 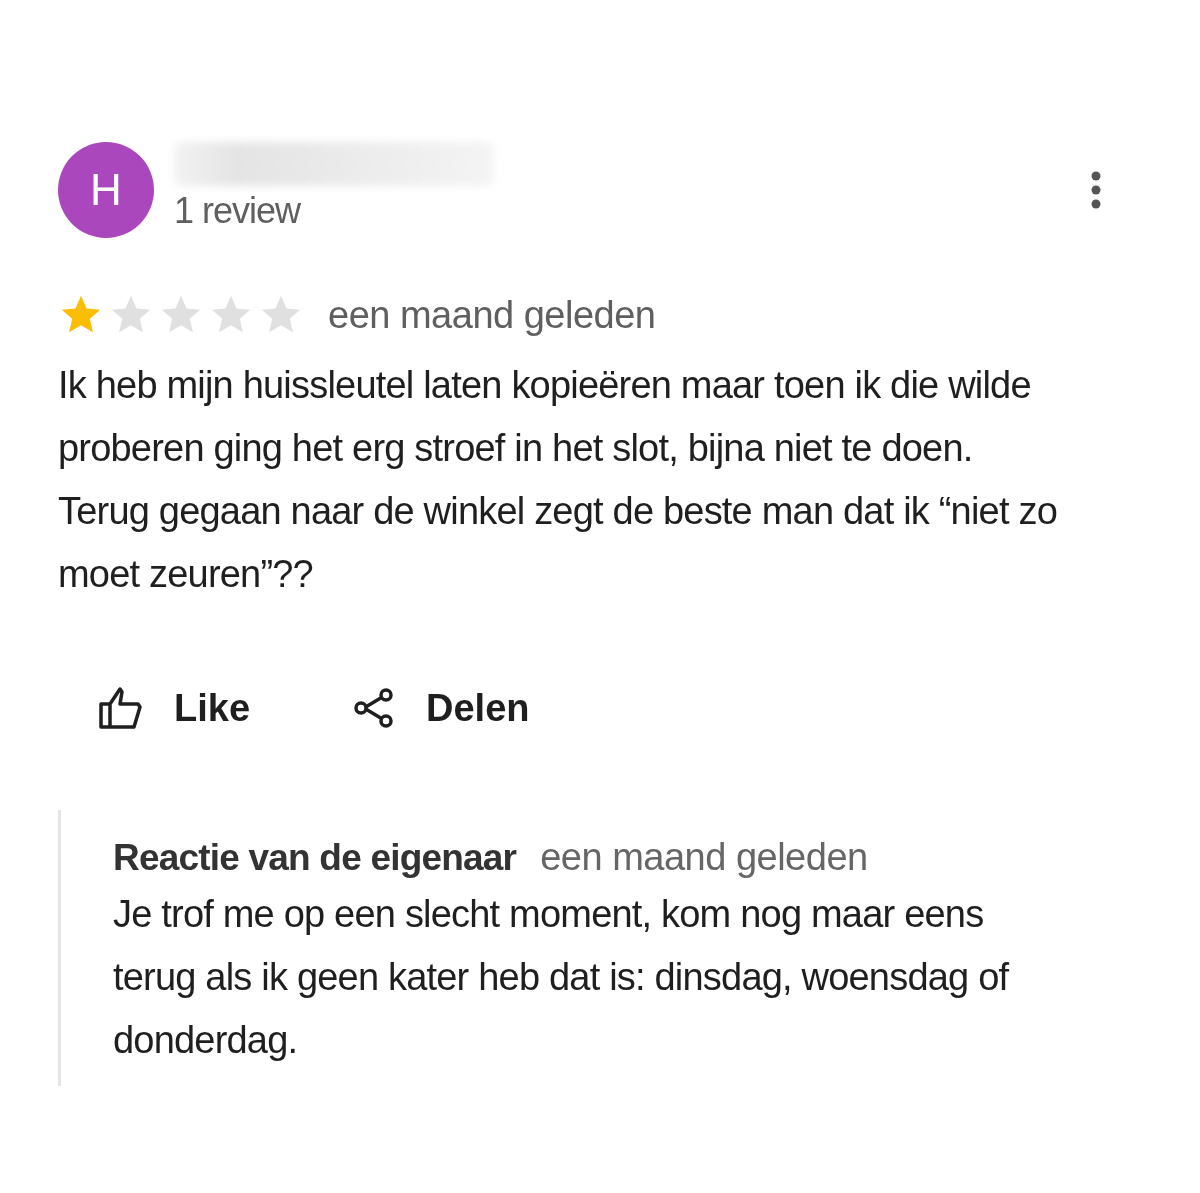 I want to click on owner-reply-title: Reactie van de eigenaar, so click(x=315, y=858).